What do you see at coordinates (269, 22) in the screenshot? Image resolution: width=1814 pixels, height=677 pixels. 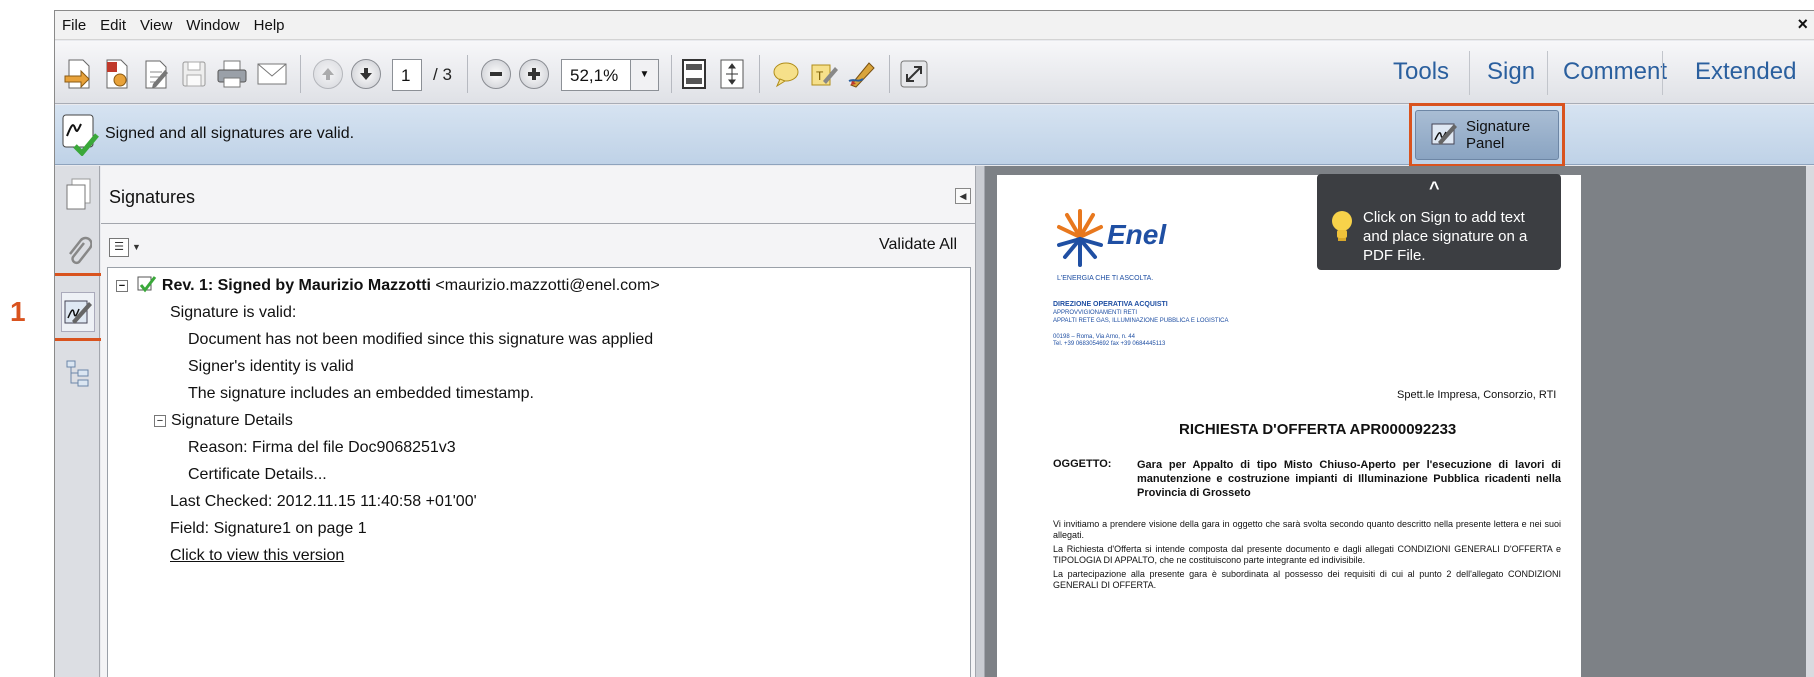 I see `menu-help: Help` at bounding box center [269, 22].